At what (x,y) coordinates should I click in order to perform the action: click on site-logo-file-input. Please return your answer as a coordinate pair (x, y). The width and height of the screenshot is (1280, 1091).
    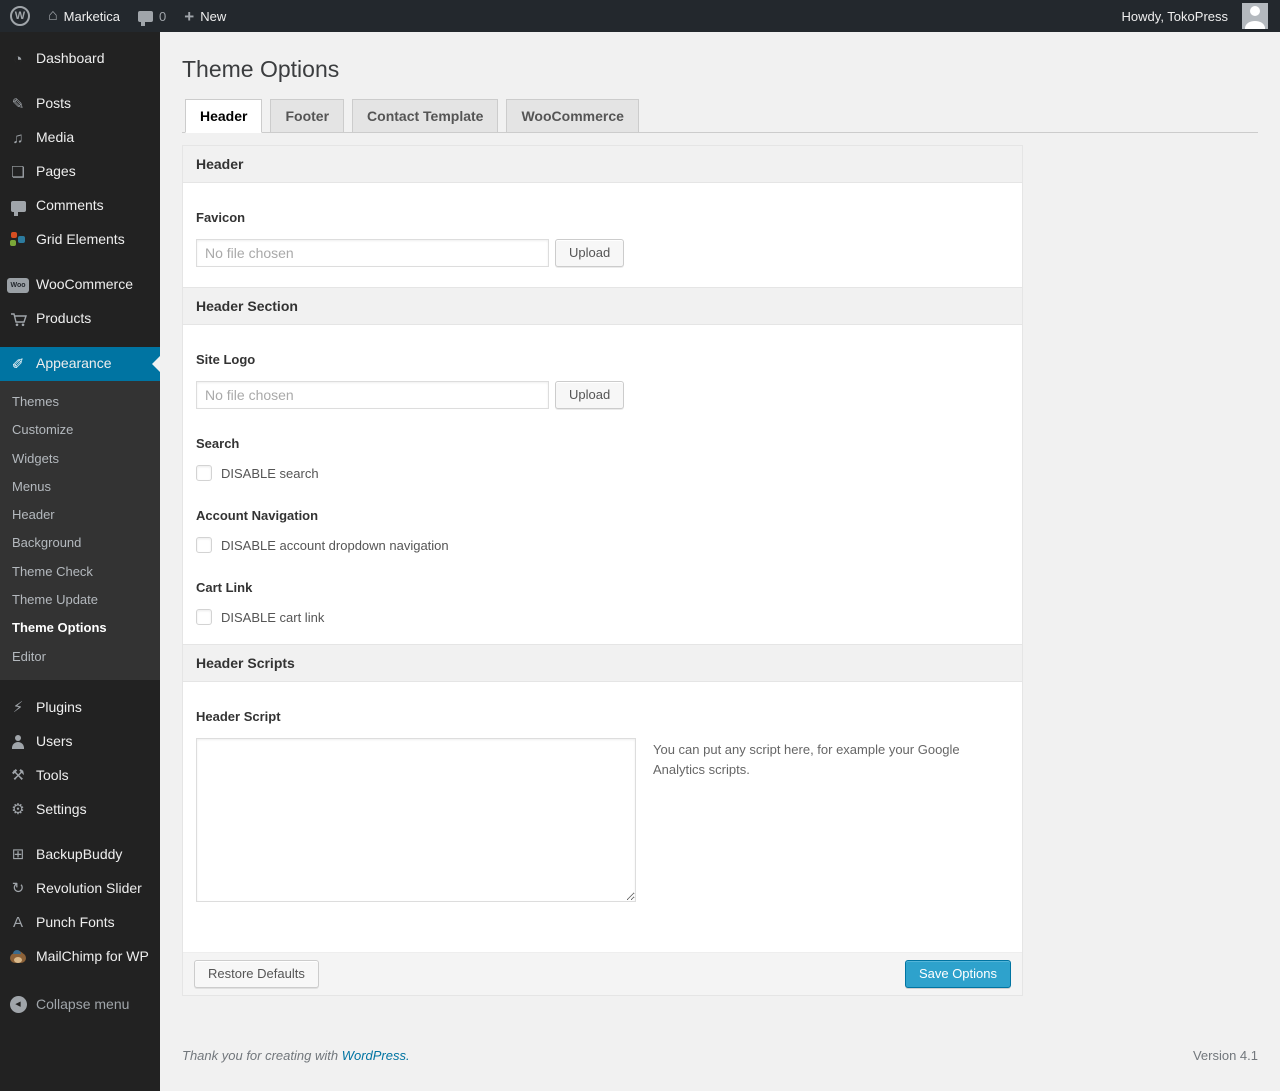
    Looking at the image, I should click on (372, 395).